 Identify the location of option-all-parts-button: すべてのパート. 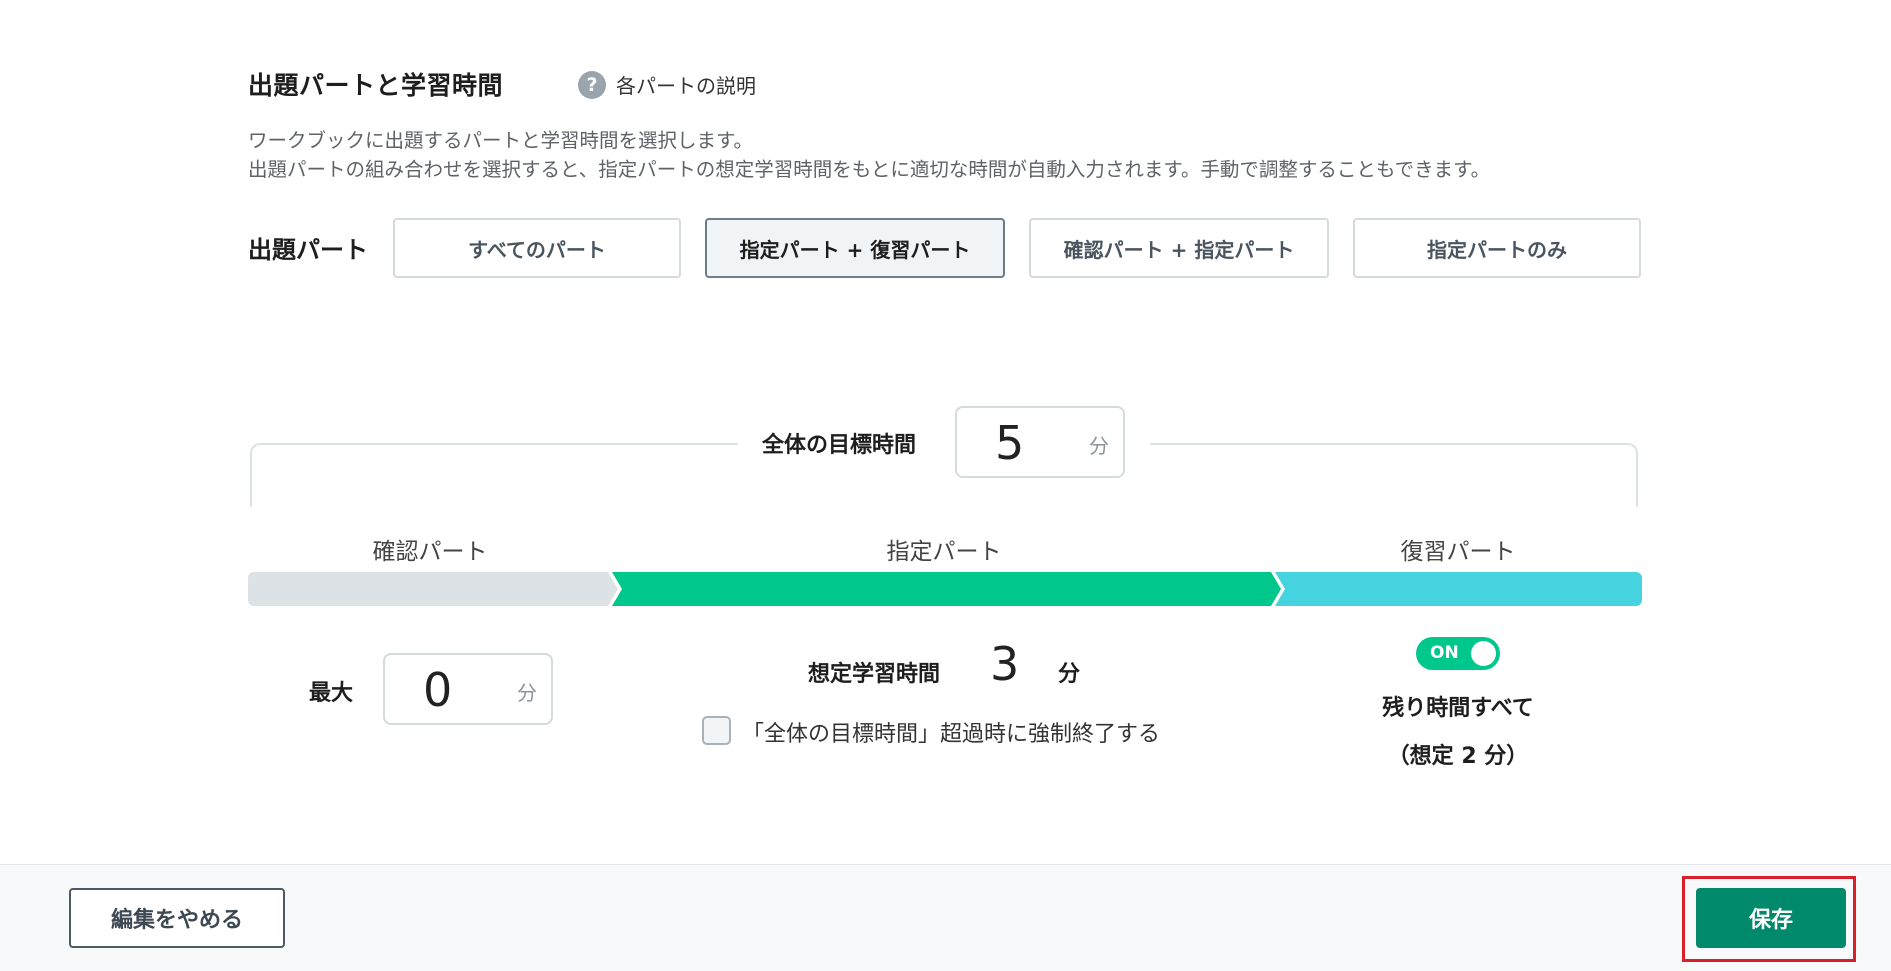
(537, 248).